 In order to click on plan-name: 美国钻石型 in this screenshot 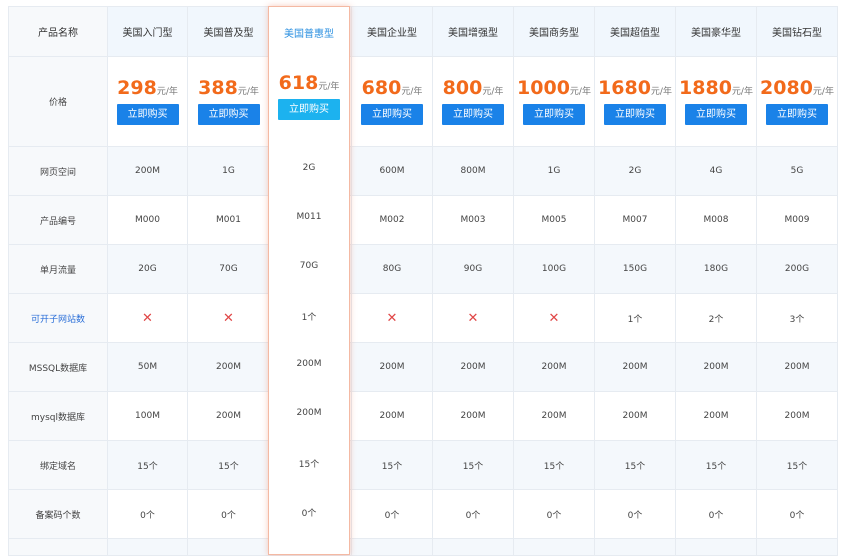, I will do `click(797, 33)`.